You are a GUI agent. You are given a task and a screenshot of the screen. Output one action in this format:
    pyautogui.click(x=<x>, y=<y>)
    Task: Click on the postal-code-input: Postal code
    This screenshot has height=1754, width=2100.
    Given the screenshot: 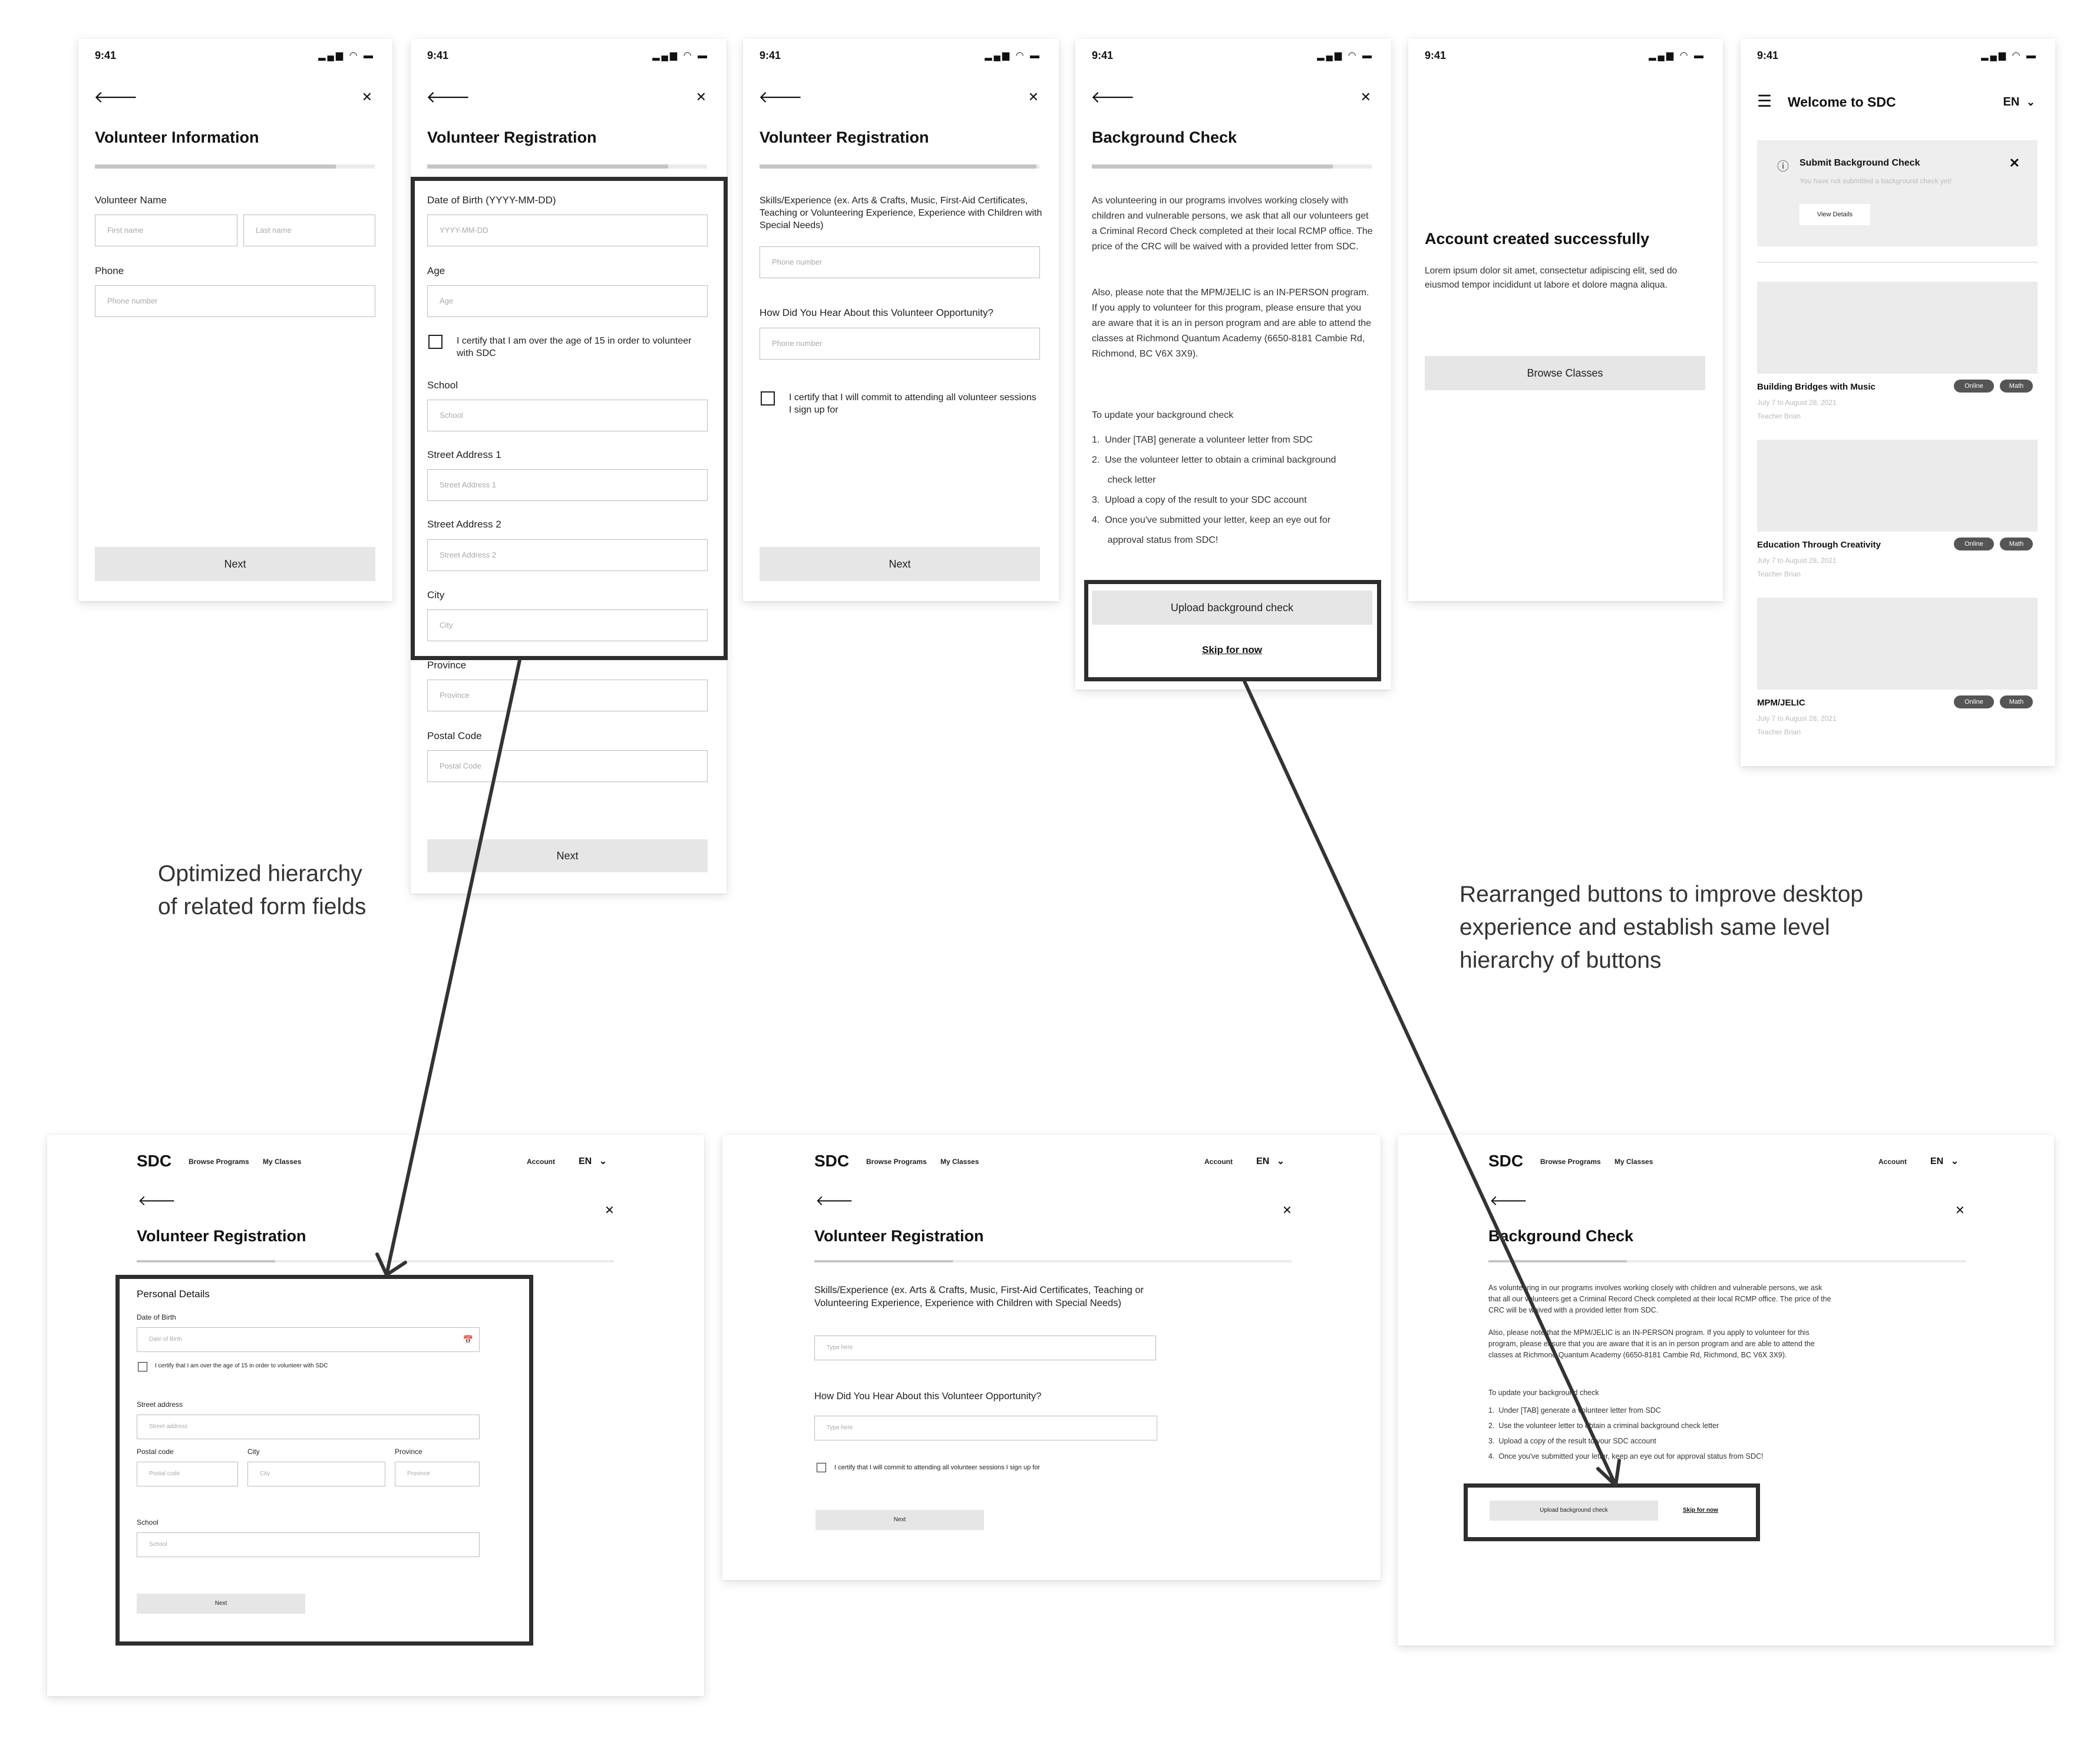 What is the action you would take?
    pyautogui.click(x=187, y=1474)
    